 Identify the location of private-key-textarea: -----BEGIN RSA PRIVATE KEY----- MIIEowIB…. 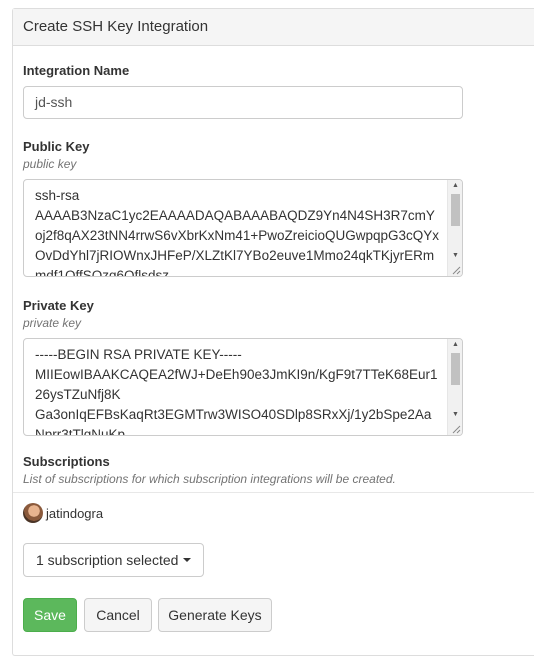
(243, 387).